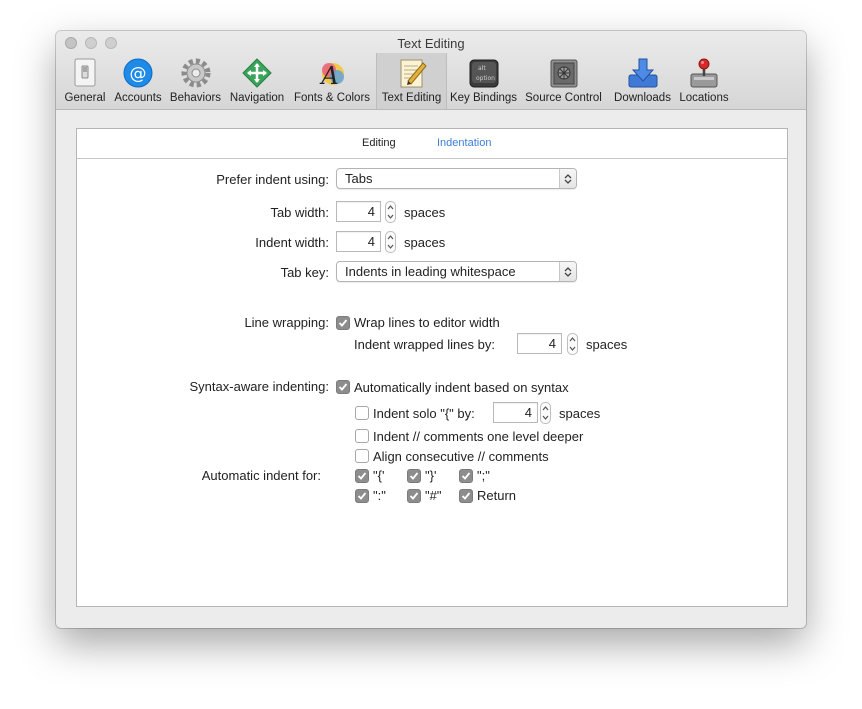 The height and width of the screenshot is (709, 862). I want to click on auto-indent-label: Automatically indent based on syntax, so click(461, 387).